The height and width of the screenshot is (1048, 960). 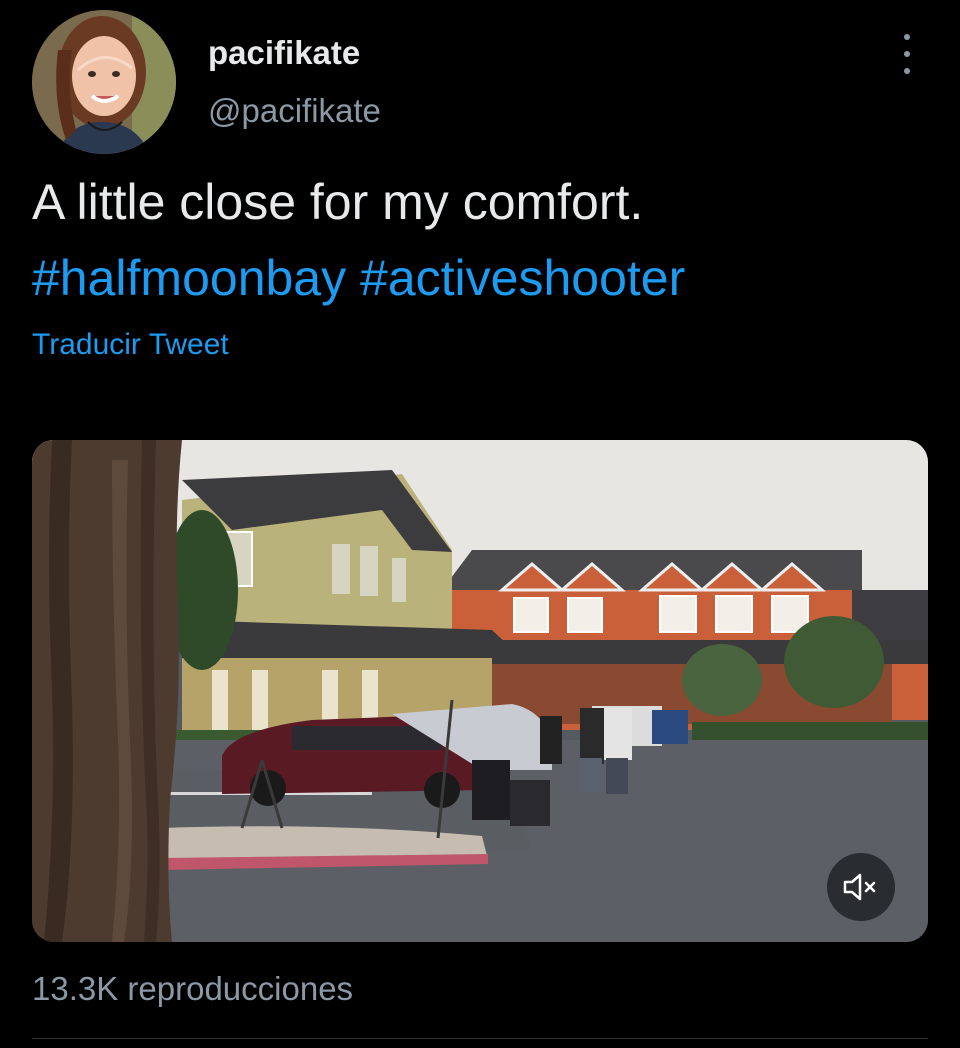 What do you see at coordinates (193, 988) in the screenshot?
I see `view-count: 13.3K reproducciones` at bounding box center [193, 988].